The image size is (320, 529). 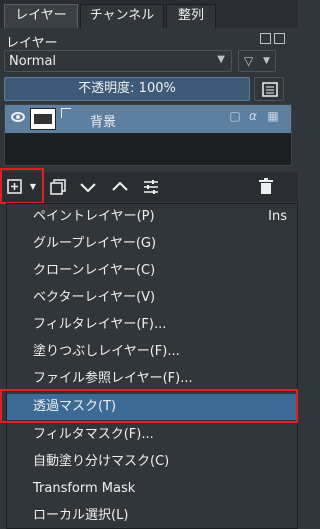 I want to click on move-down-button, so click(x=88, y=187).